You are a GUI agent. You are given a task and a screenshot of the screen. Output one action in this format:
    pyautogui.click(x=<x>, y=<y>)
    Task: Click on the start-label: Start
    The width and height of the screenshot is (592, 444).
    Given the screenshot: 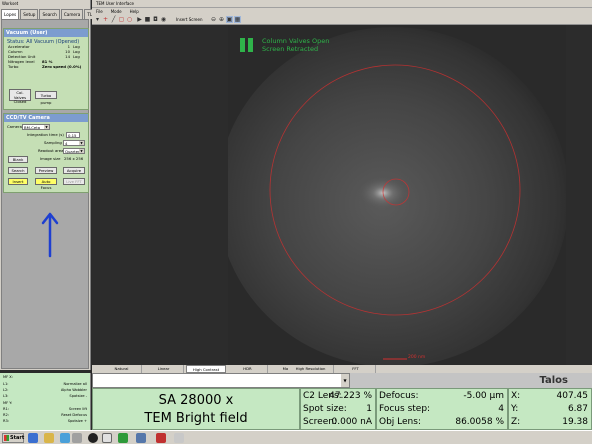 What is the action you would take?
    pyautogui.click(x=17, y=438)
    